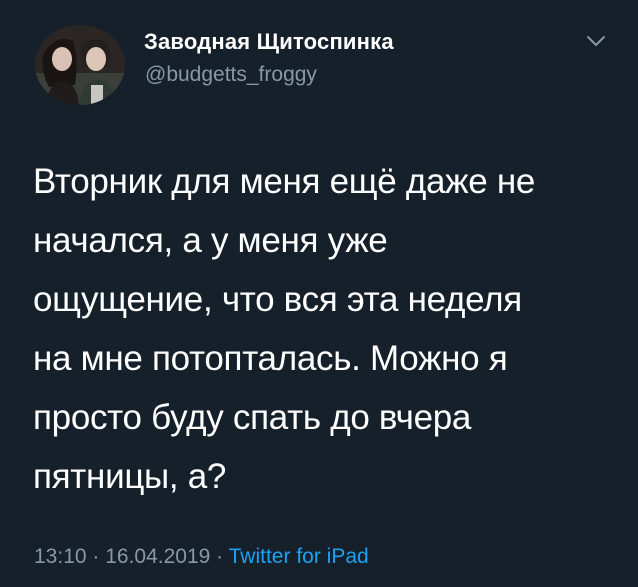 This screenshot has height=587, width=638. Describe the element at coordinates (269, 42) in the screenshot. I see `display-name: Заводная Щитоспинка` at that location.